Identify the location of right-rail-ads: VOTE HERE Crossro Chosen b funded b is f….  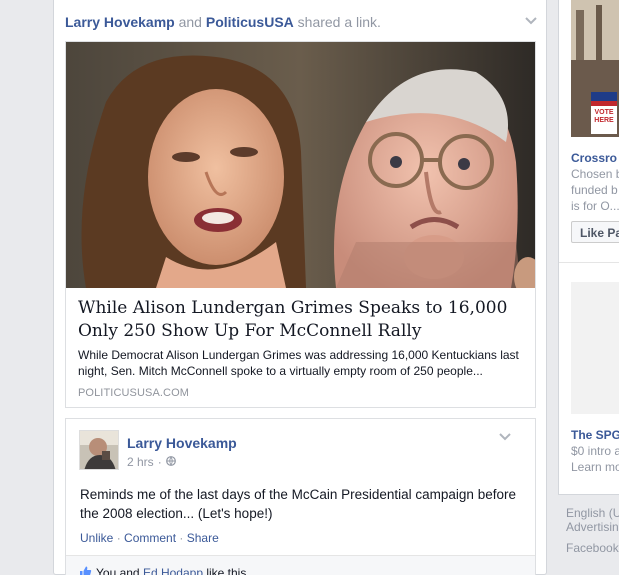
(588, 247).